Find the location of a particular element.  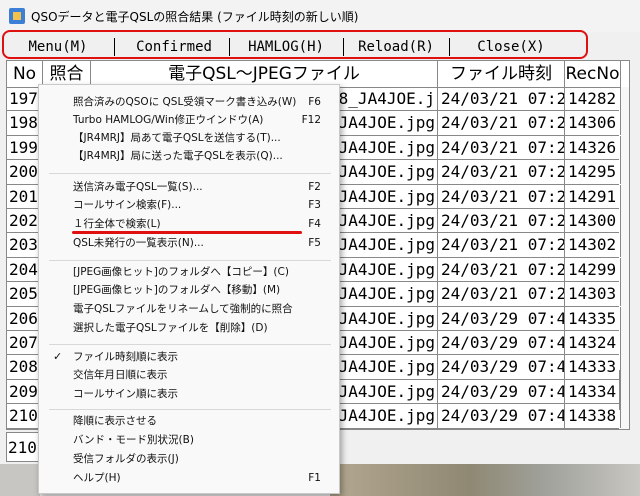

menu-item: 交信年月日順に表示 is located at coordinates (189, 375).